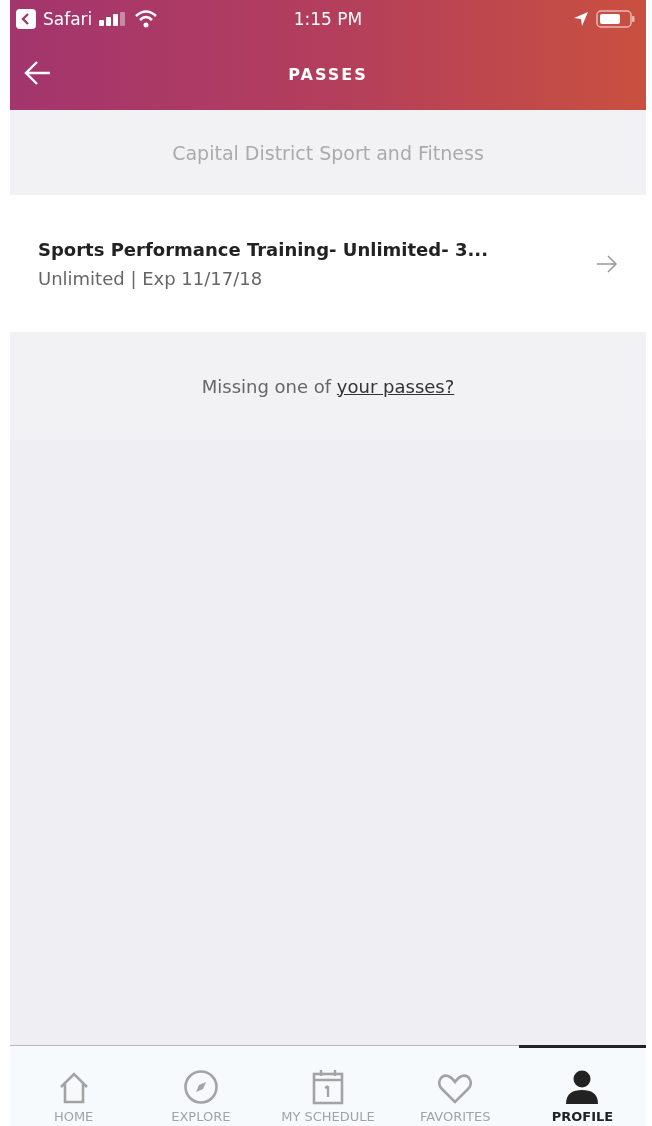  I want to click on wifi-icon, so click(146, 19).